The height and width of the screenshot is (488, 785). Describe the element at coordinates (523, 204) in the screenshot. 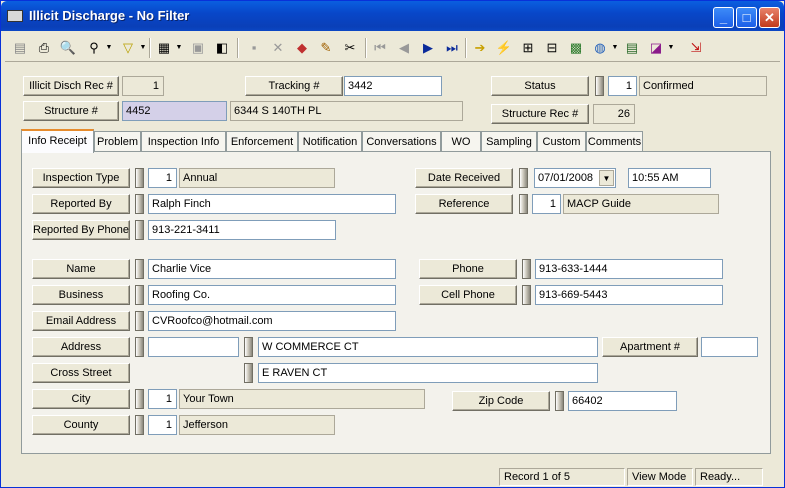

I see `reference-lookup-marker` at that location.